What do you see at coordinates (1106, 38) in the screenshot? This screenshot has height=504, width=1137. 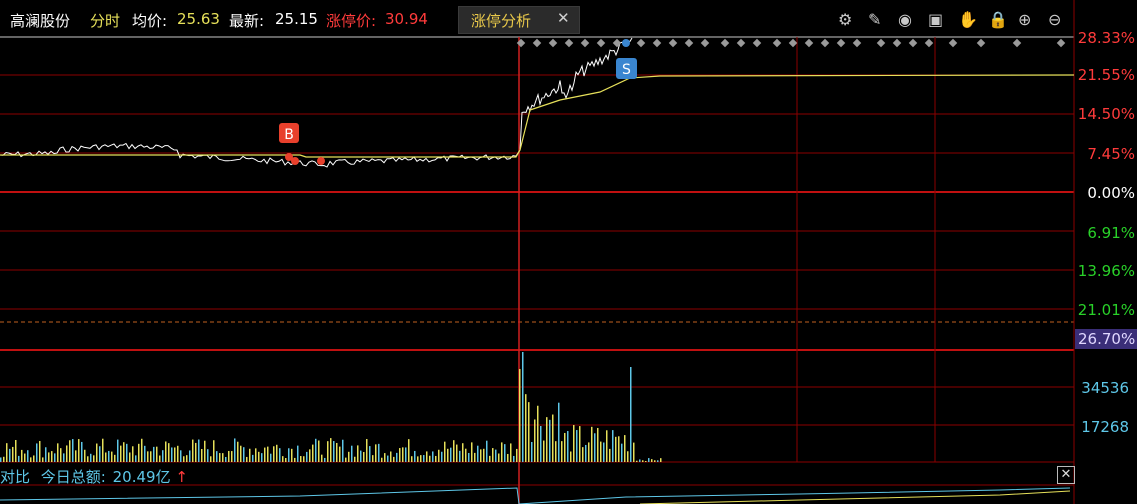 I see `axis-label: 28.33%` at bounding box center [1106, 38].